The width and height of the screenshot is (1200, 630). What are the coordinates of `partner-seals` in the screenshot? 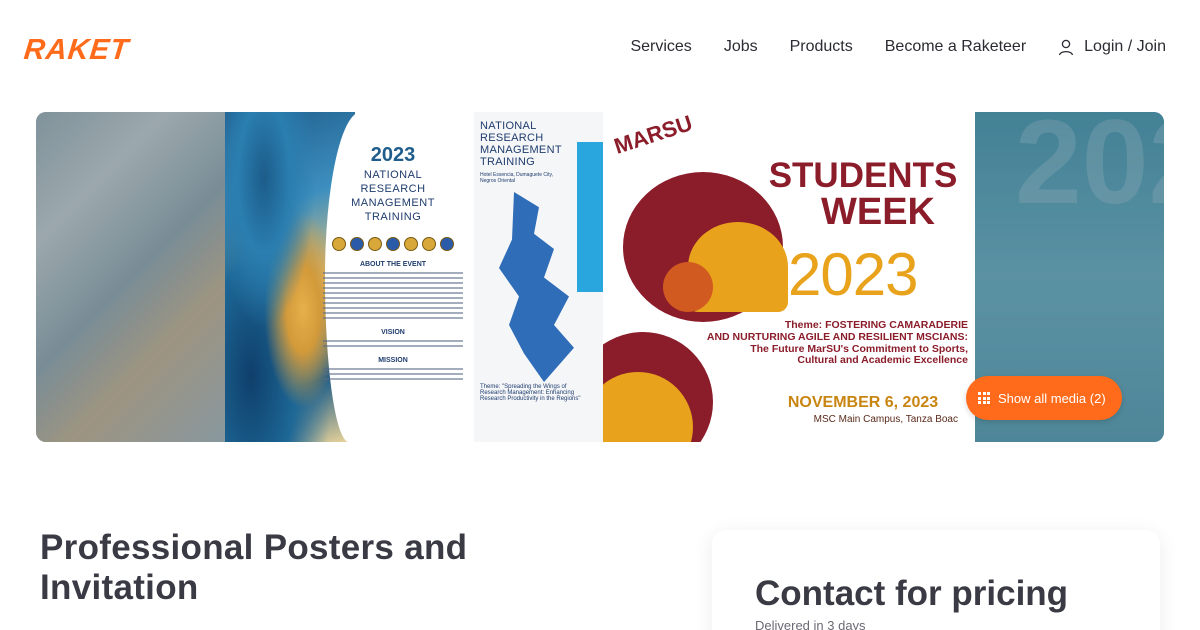 It's located at (393, 244).